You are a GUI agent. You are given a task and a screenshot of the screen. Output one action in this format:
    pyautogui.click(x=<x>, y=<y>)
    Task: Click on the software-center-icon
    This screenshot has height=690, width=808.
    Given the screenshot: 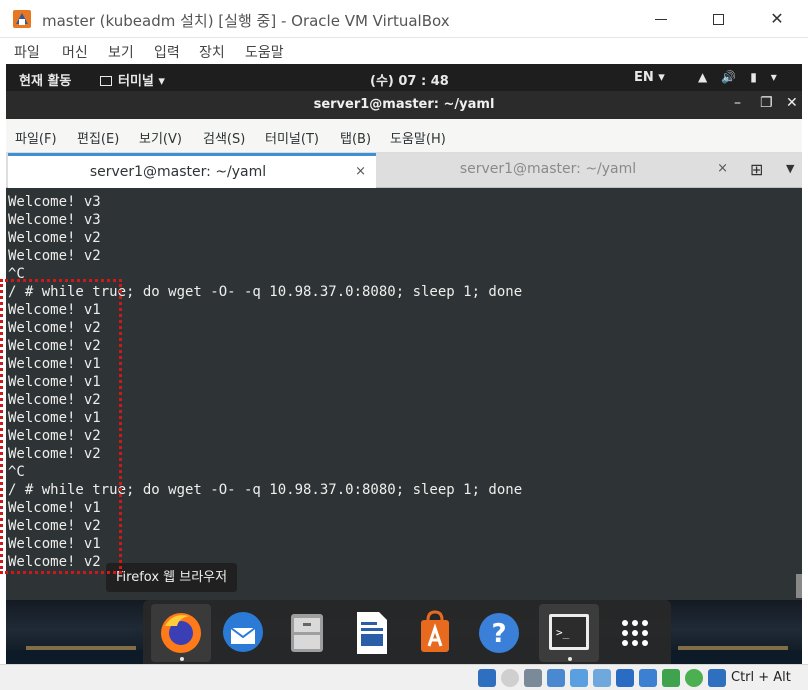 What is the action you would take?
    pyautogui.click(x=435, y=631)
    